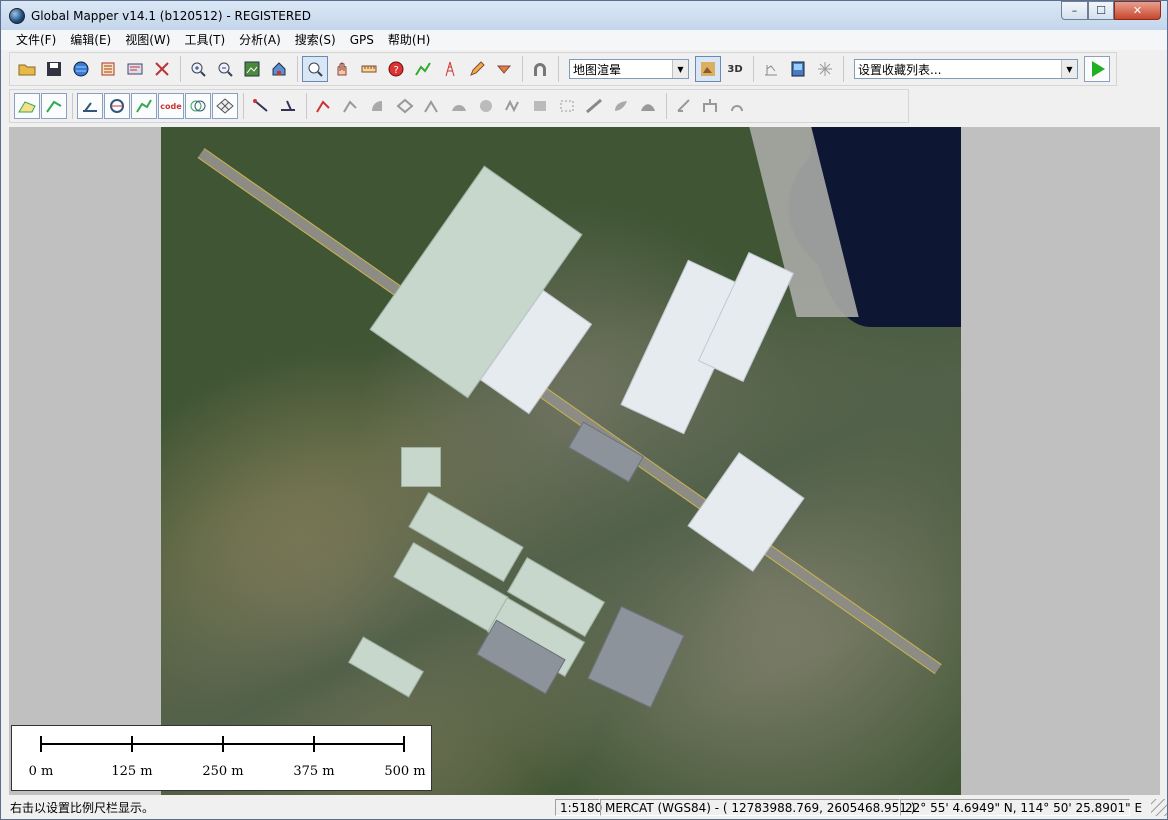 Image resolution: width=1168 pixels, height=820 pixels. Describe the element at coordinates (423, 69) in the screenshot. I see `3d-path-icon` at that location.